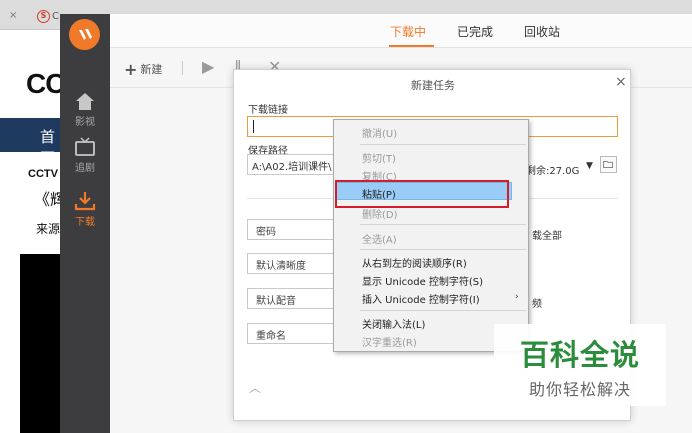  What do you see at coordinates (380, 213) in the screenshot?
I see `menu-item-delete: 删除(D)` at bounding box center [380, 213].